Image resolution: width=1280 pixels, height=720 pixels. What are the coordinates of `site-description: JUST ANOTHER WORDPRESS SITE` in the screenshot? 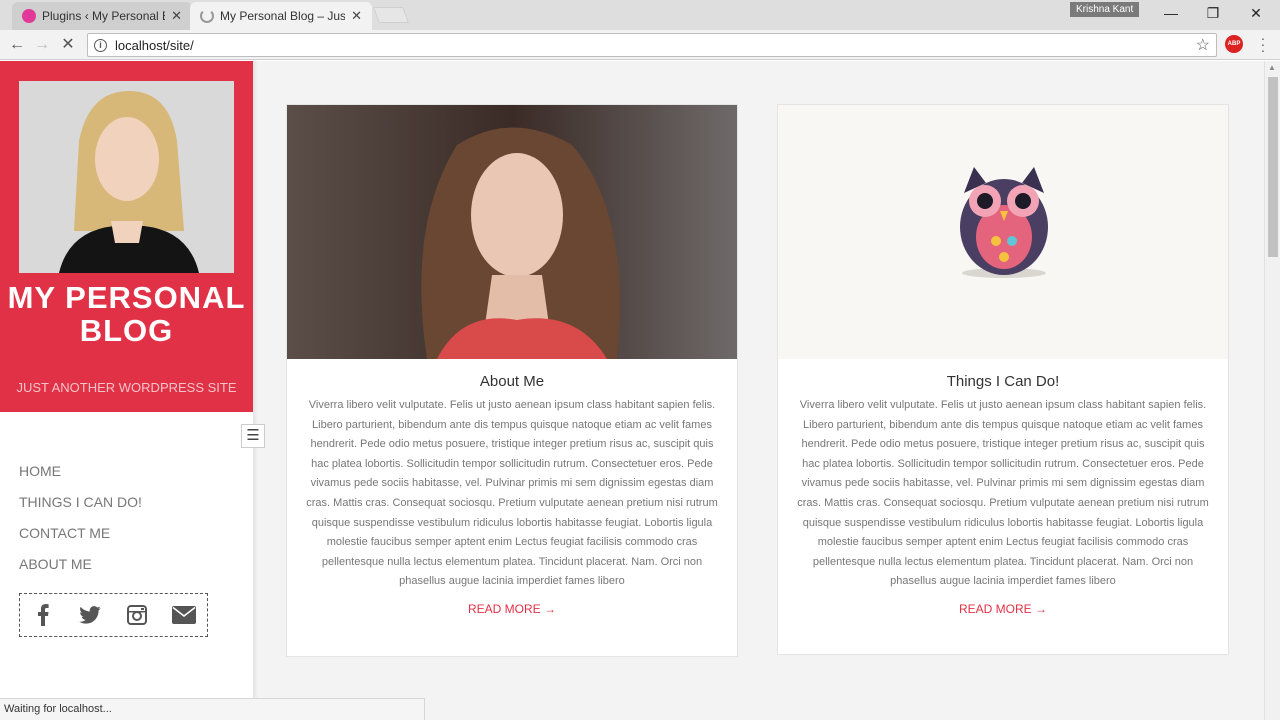 It's located at (126, 387).